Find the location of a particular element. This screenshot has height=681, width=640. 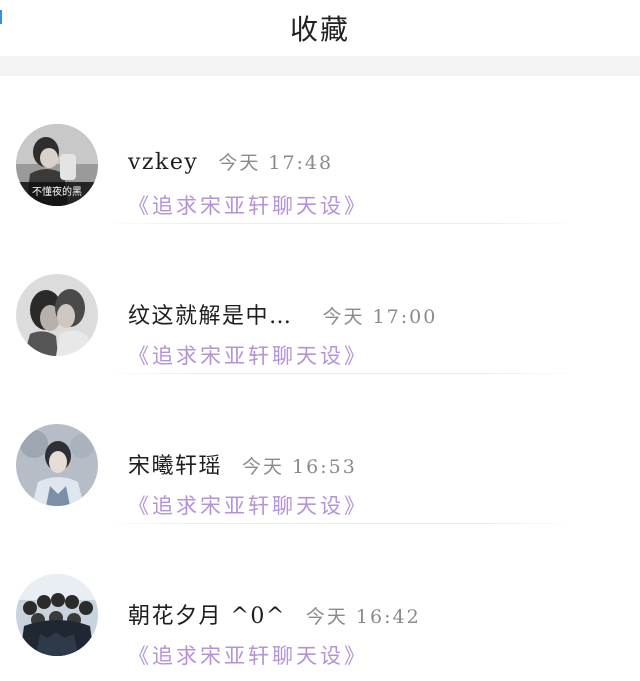

timestamp: 今天 17:00 is located at coordinates (380, 317).